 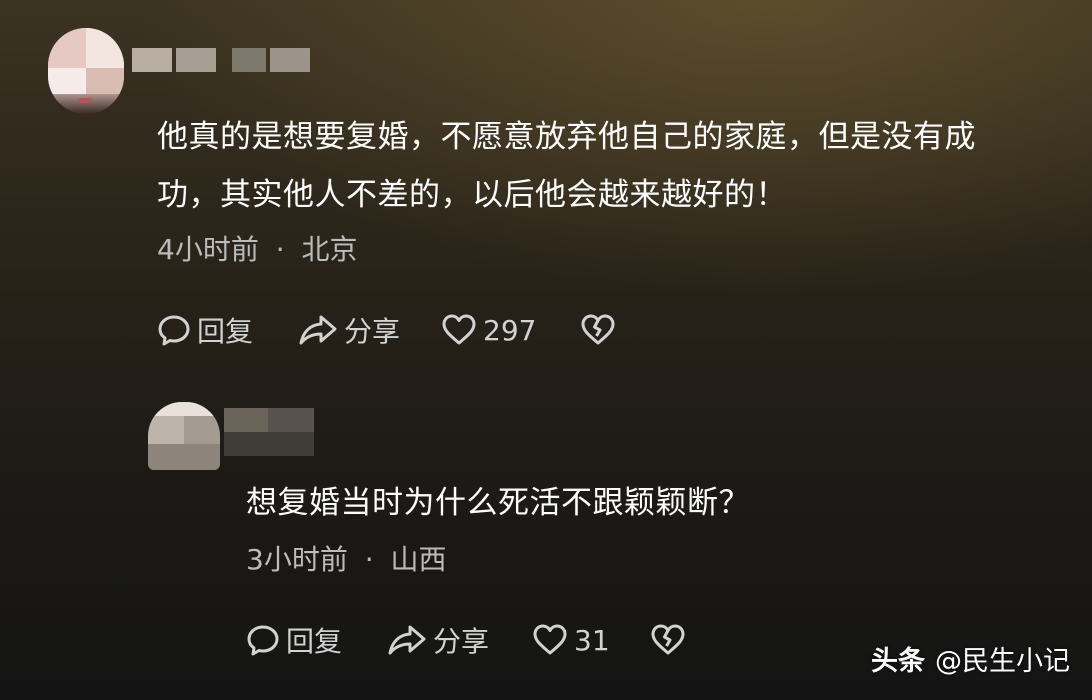 What do you see at coordinates (898, 661) in the screenshot?
I see `watermark-brand: 头条` at bounding box center [898, 661].